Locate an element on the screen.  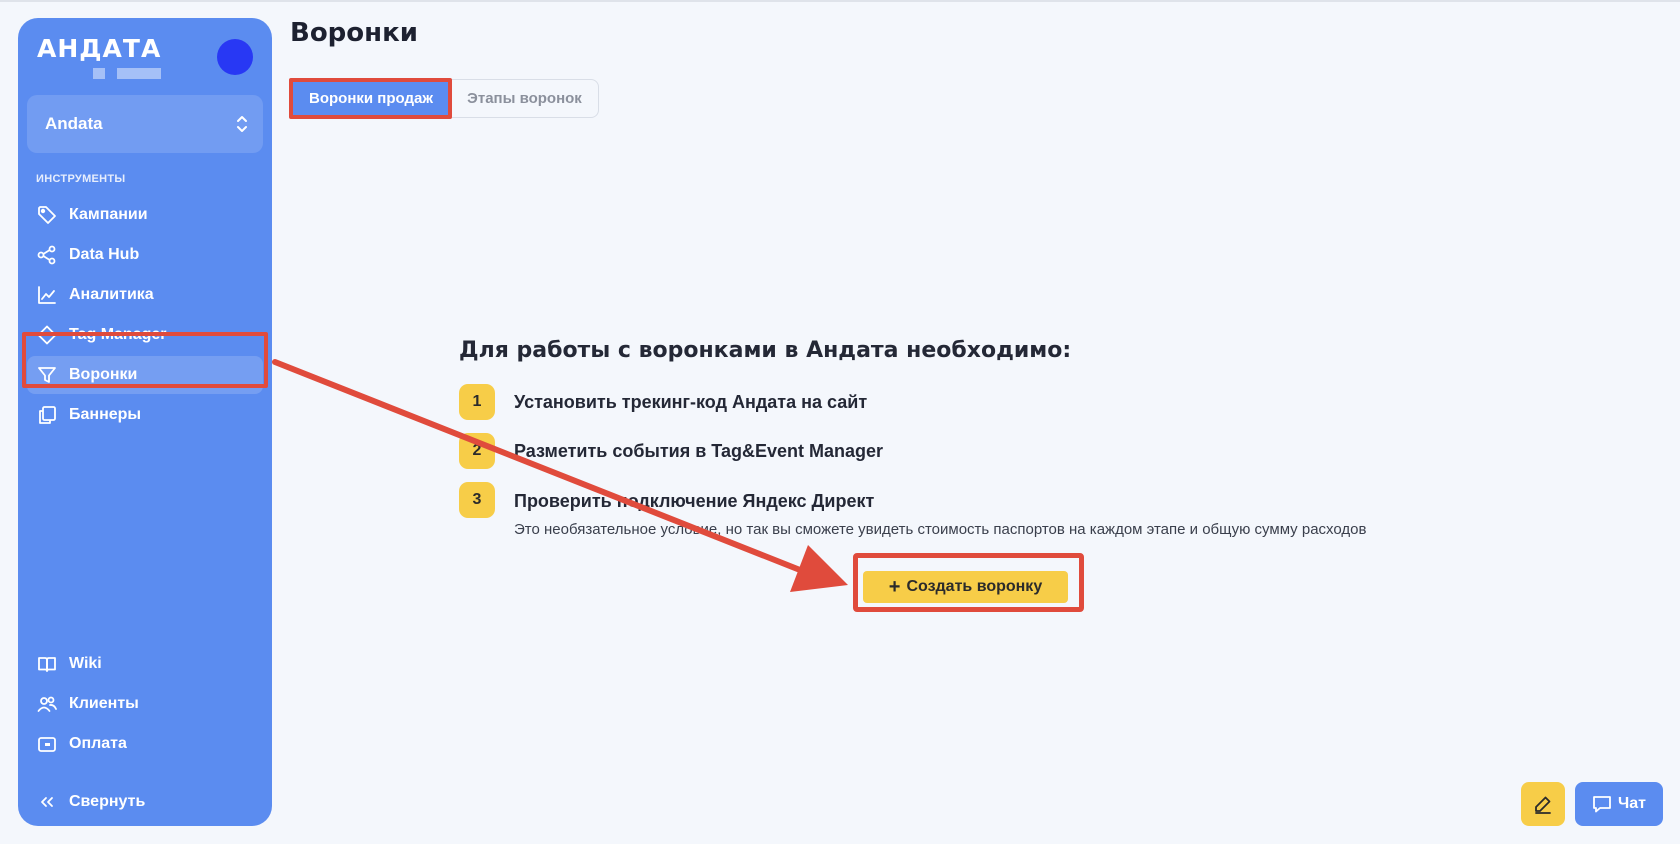
step-text: Проверить подключение Яндекс Директ is located at coordinates (694, 501).